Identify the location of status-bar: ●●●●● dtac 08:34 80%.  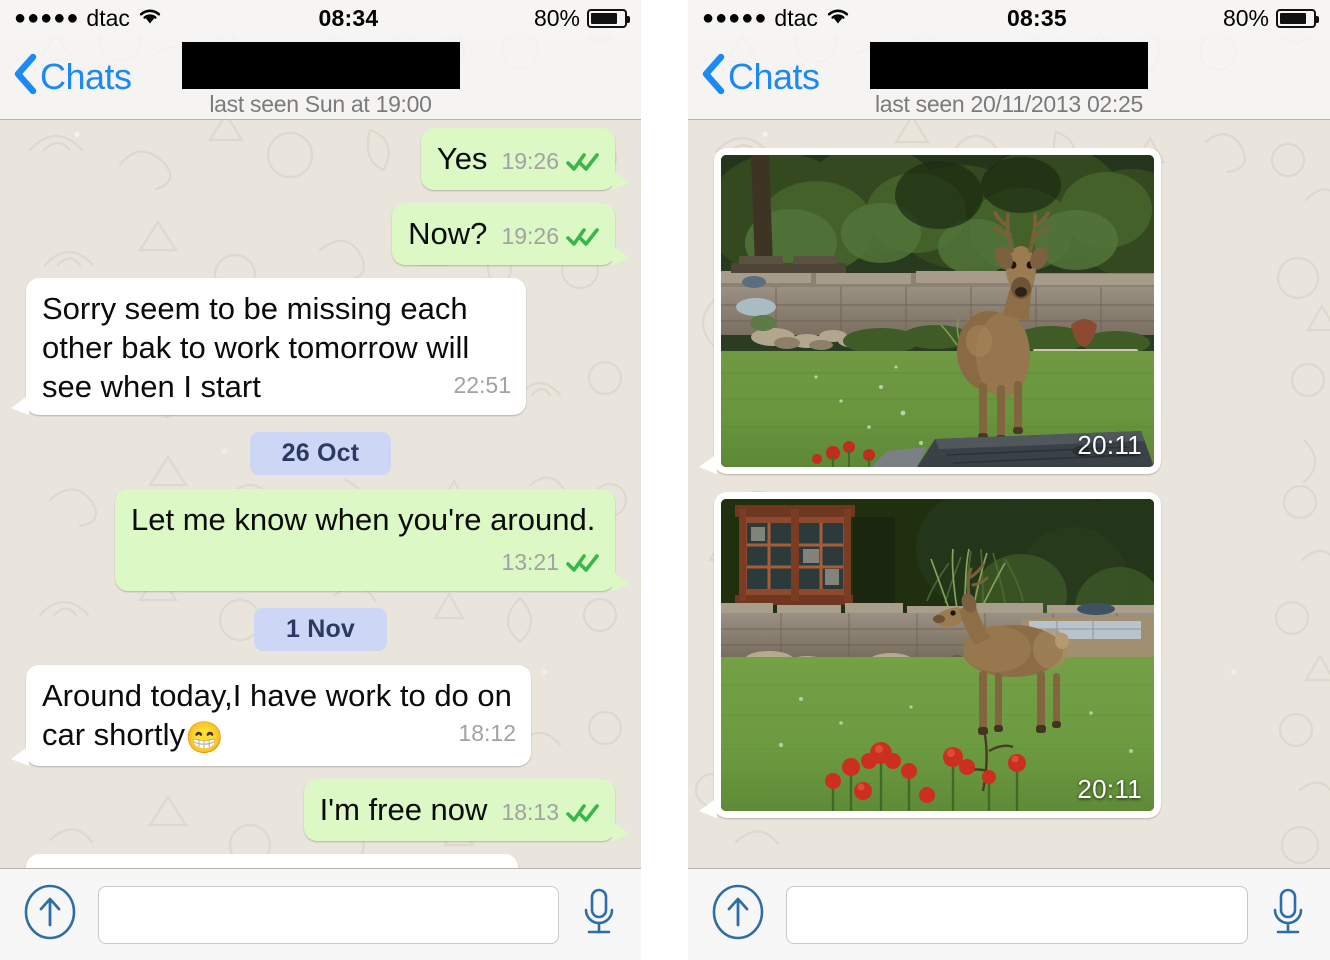
(320, 18).